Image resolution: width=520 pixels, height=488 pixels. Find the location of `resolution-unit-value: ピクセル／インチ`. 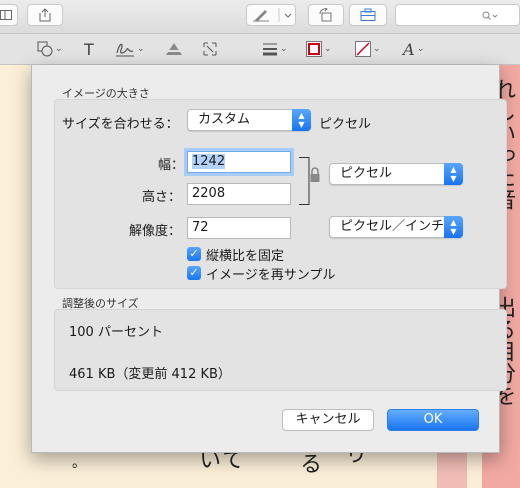

resolution-unit-value: ピクセル／インチ is located at coordinates (392, 226).